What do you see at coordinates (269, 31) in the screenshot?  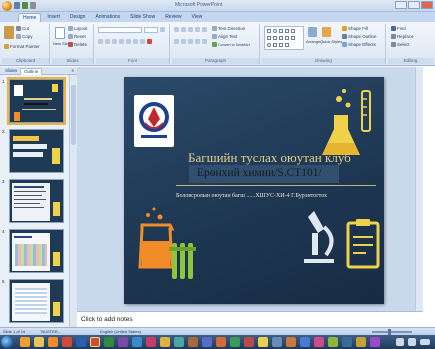 I see `rectangle-shape-icon` at bounding box center [269, 31].